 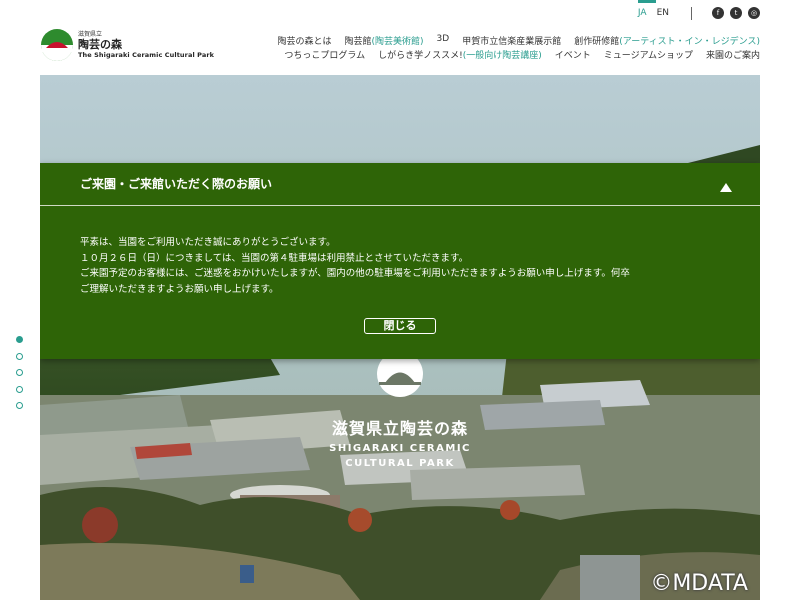 What do you see at coordinates (667, 40) in the screenshot?
I see `nav-item-residency: 創作研修館(アーティスト・イン・レジデンス)` at bounding box center [667, 40].